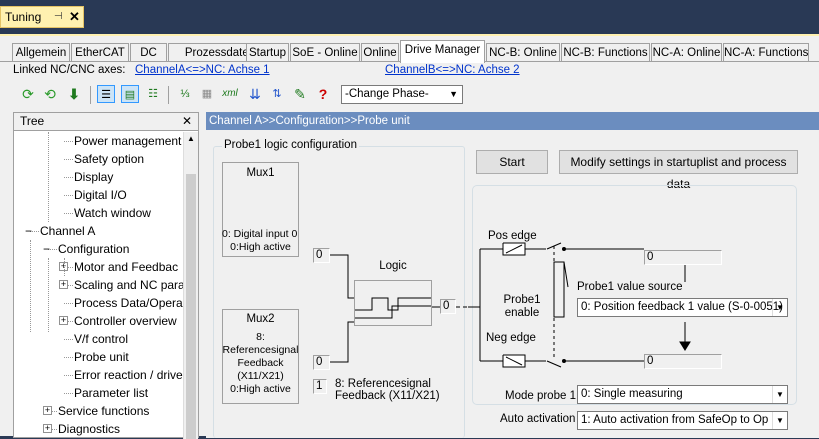 This screenshot has height=439, width=819. I want to click on mux1-line2: 0:High active, so click(260, 247).